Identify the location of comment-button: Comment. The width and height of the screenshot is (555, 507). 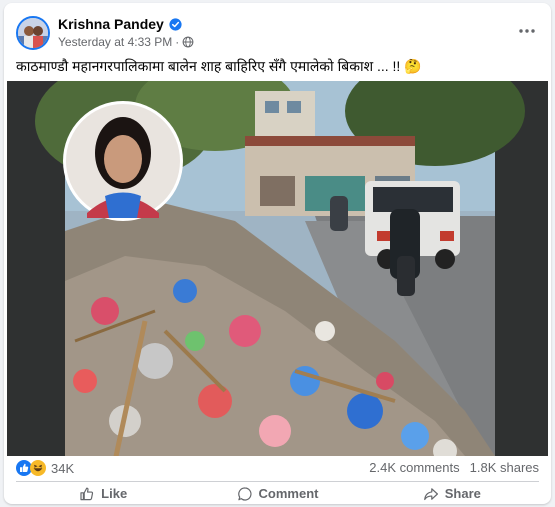
(277, 493).